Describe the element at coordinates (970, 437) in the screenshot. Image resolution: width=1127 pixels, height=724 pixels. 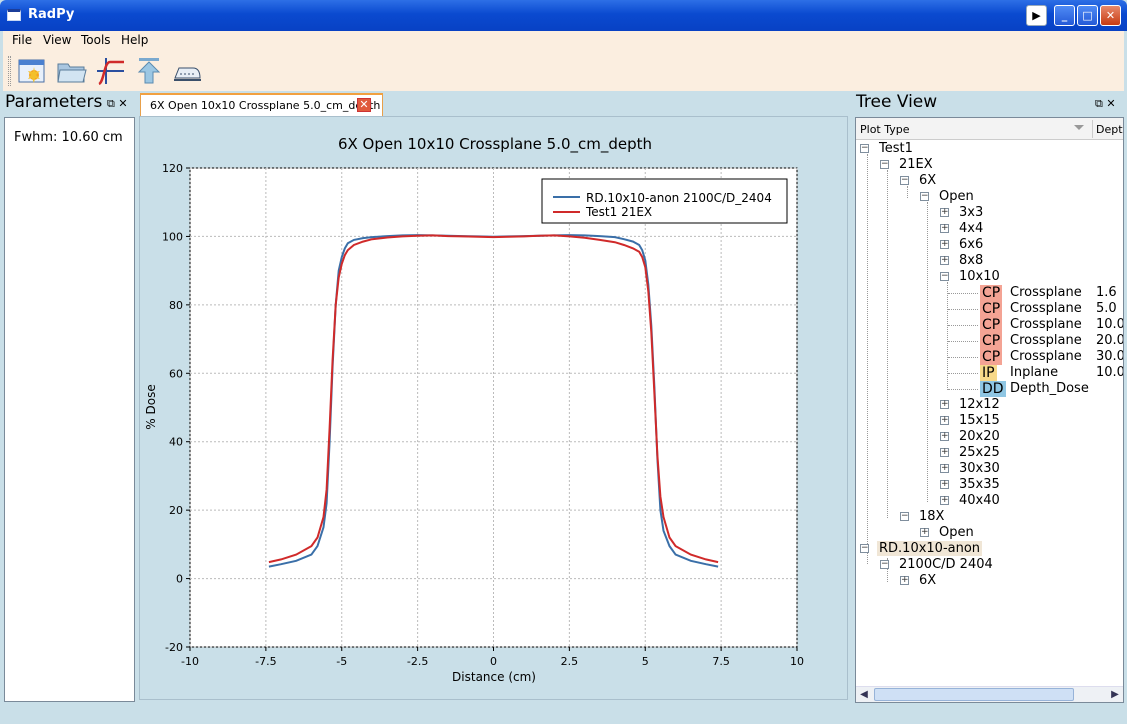
I see `tree-node-20x20: +20x20` at that location.